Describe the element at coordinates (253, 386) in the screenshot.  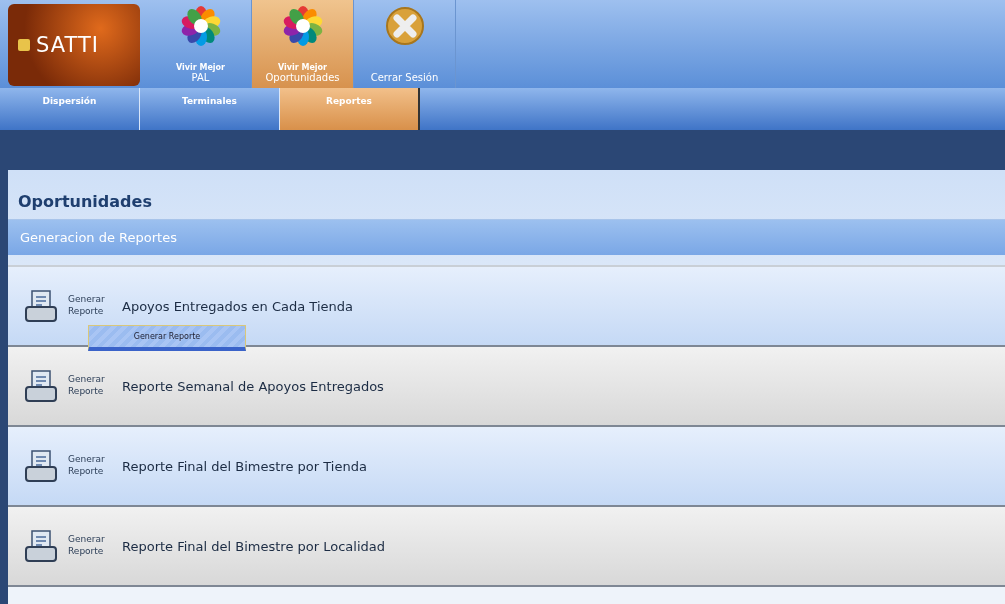
I see `report-title: Reporte Semanal de Apoyos Entregados` at that location.